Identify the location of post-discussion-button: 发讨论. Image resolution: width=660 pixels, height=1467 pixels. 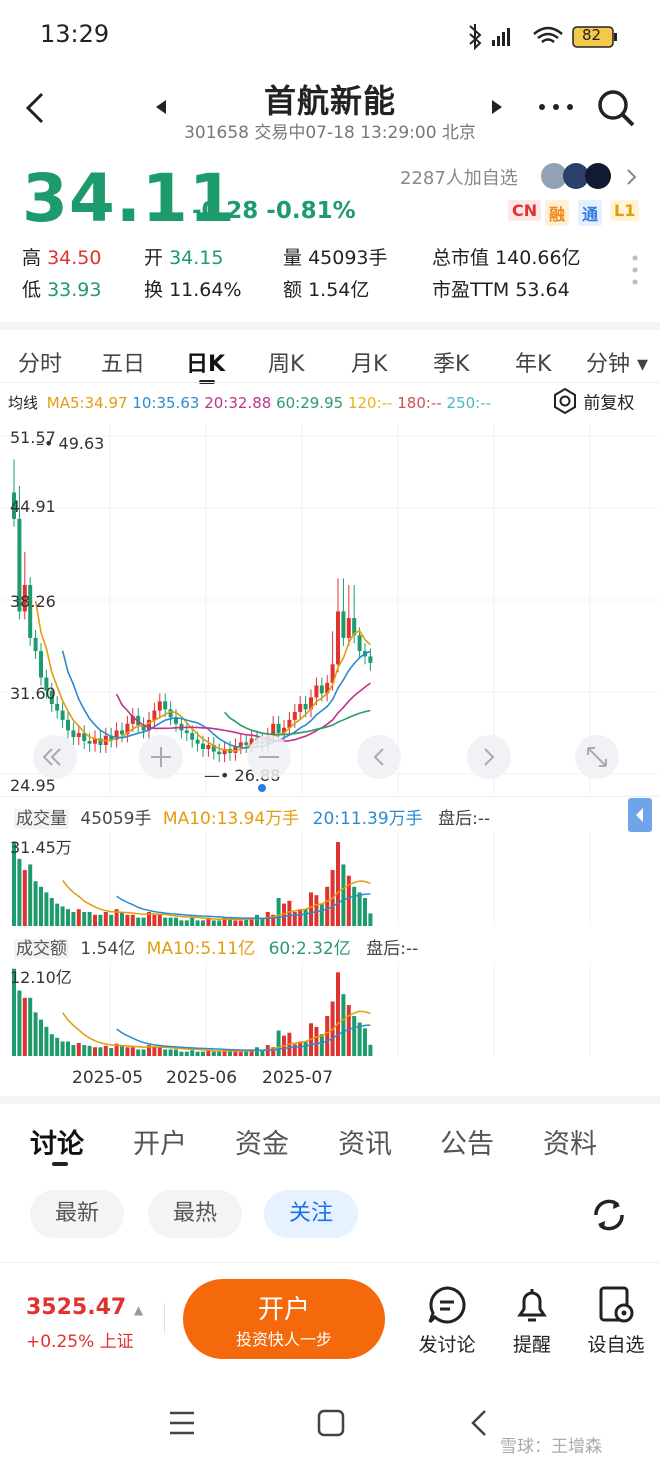
(447, 1321).